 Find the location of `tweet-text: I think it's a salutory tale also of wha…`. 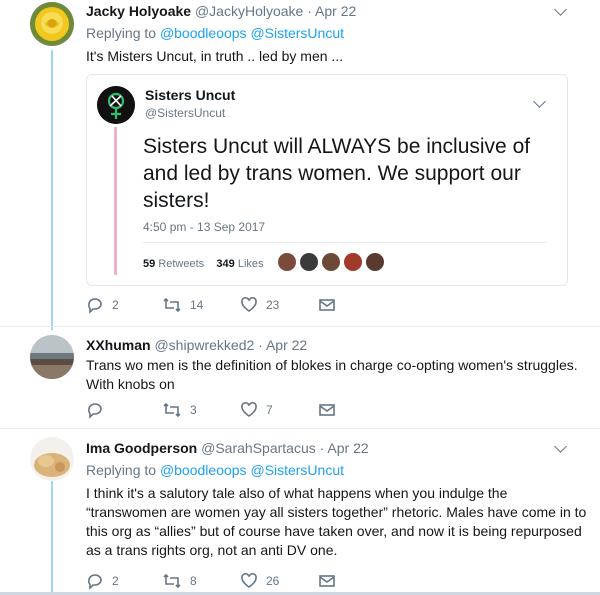

tweet-text: I think it's a salutory tale also of wha… is located at coordinates (336, 522).